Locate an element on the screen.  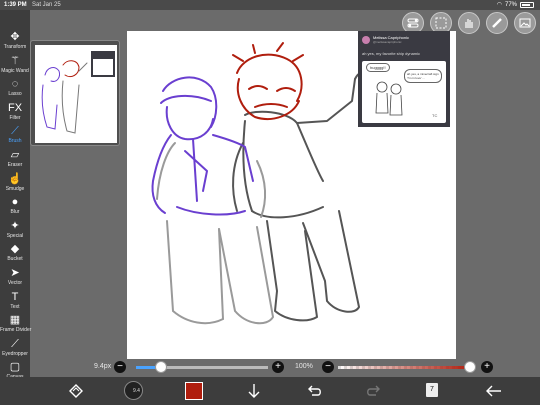
image-button is located at coordinates (525, 23).